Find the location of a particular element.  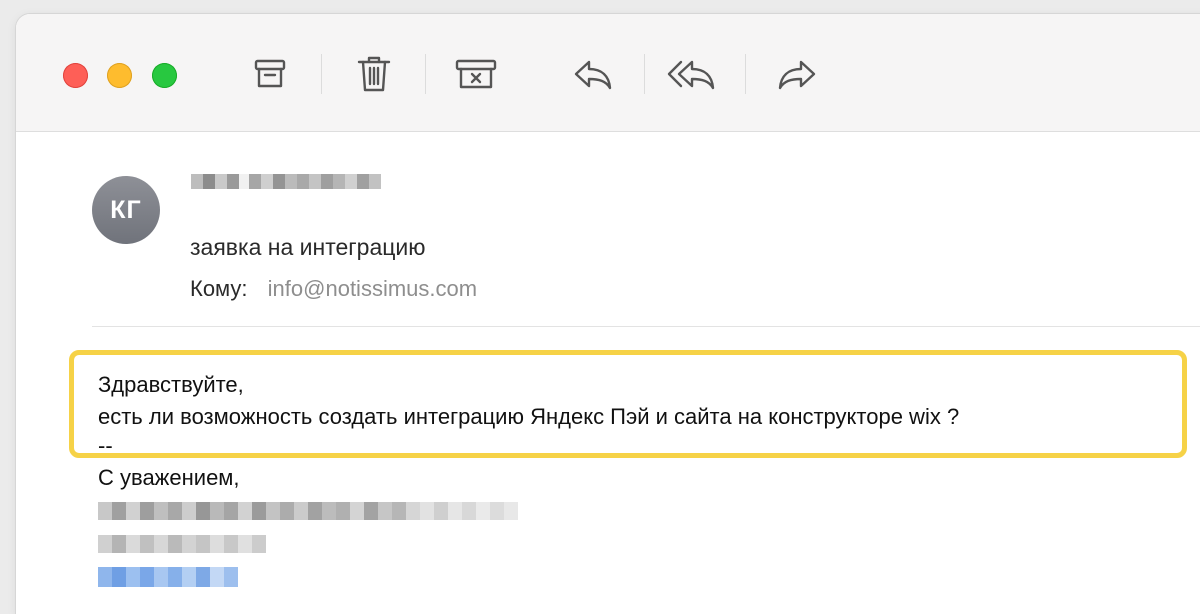

junk-button is located at coordinates (476, 74).